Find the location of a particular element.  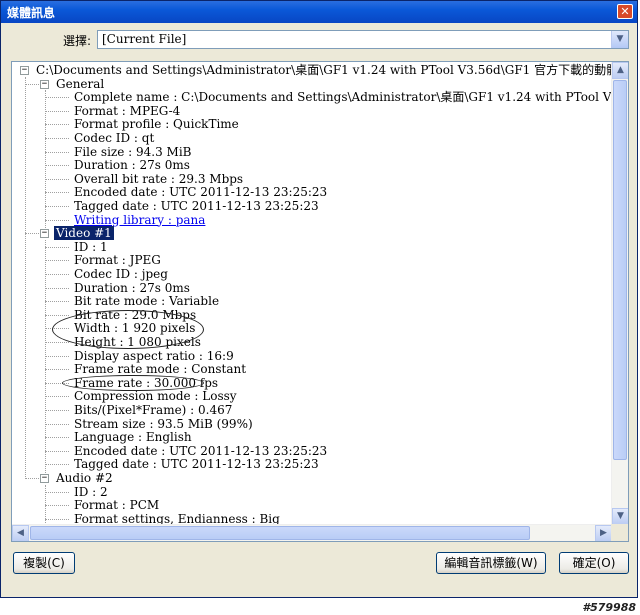

scroll-up-arrow-icon: ▲ is located at coordinates (620, 70).